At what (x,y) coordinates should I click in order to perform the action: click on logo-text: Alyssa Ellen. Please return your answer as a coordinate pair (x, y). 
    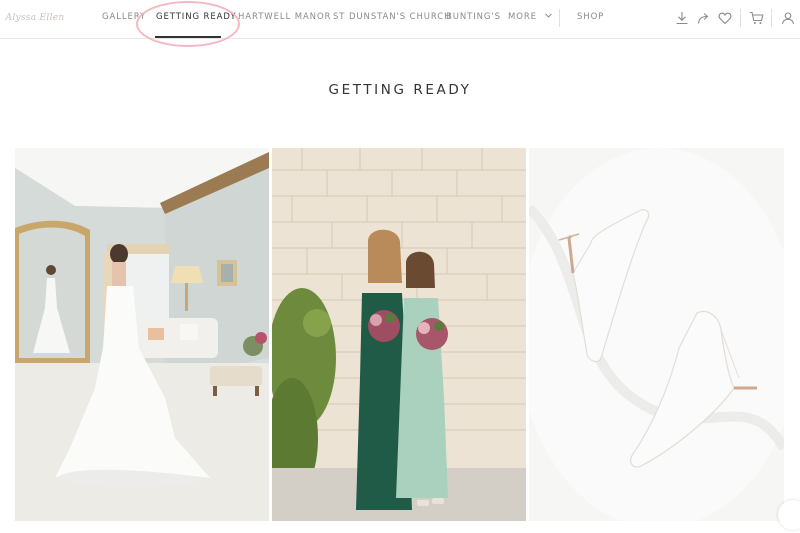
    Looking at the image, I should click on (35, 18).